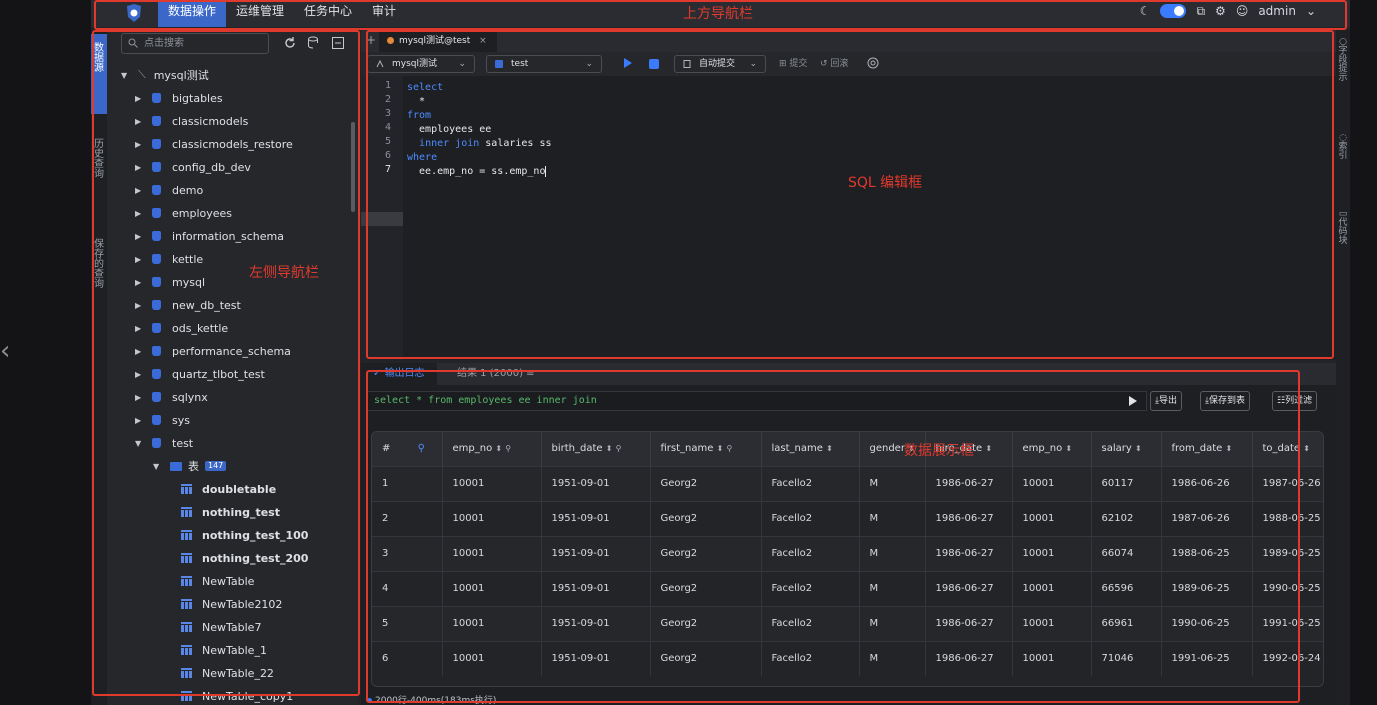 This screenshot has width=1377, height=705. What do you see at coordinates (1343, 88) in the screenshot?
I see `rtab-field-hints: ○ 字段提示` at bounding box center [1343, 88].